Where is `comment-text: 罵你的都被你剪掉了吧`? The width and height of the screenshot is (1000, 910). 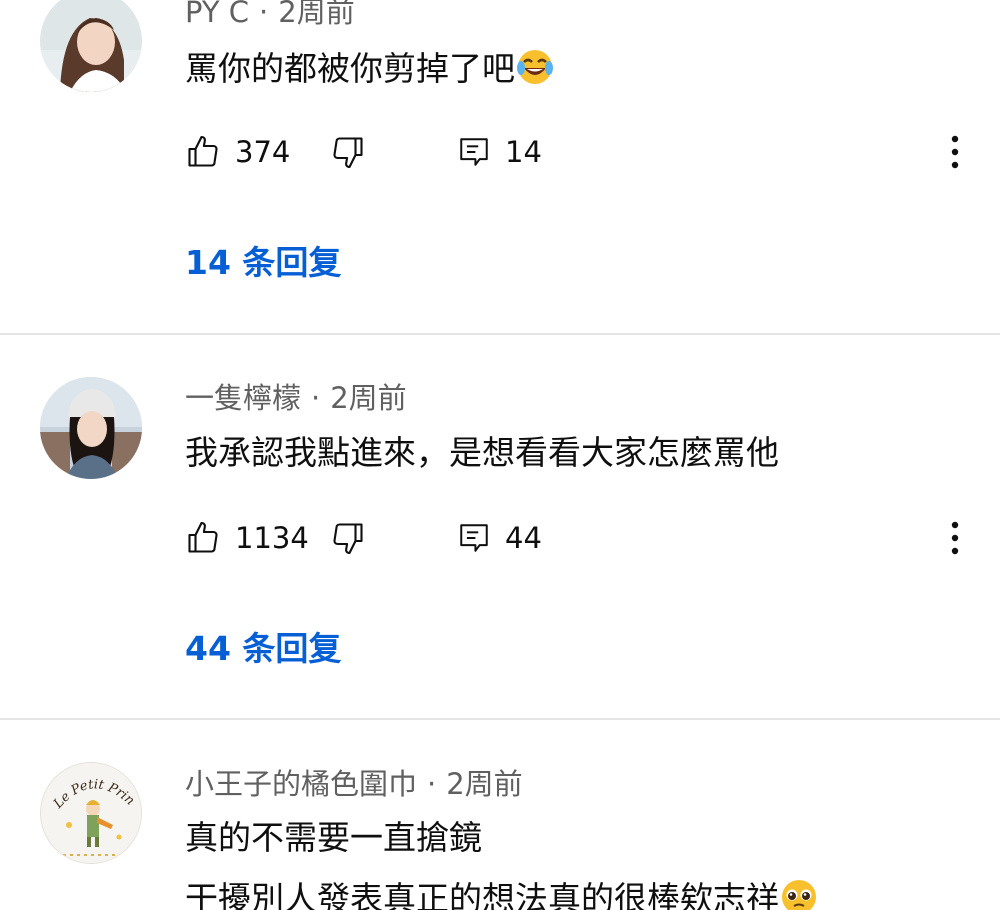 comment-text: 罵你的都被你剪掉了吧 is located at coordinates (370, 67).